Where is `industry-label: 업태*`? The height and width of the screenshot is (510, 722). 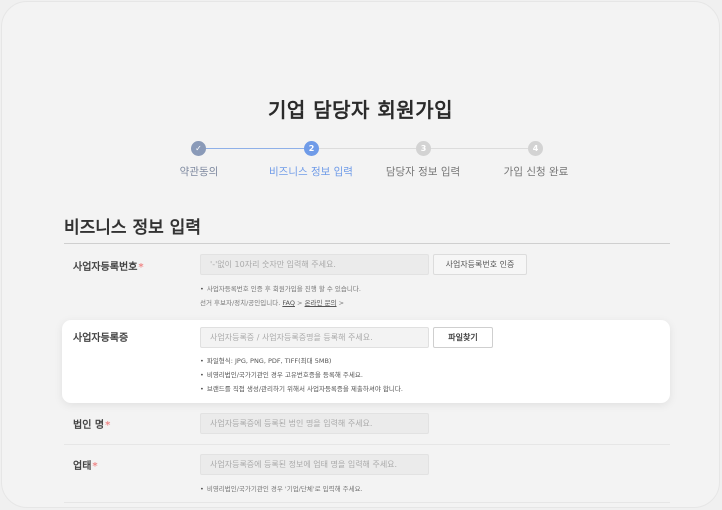 industry-label: 업태* is located at coordinates (85, 466).